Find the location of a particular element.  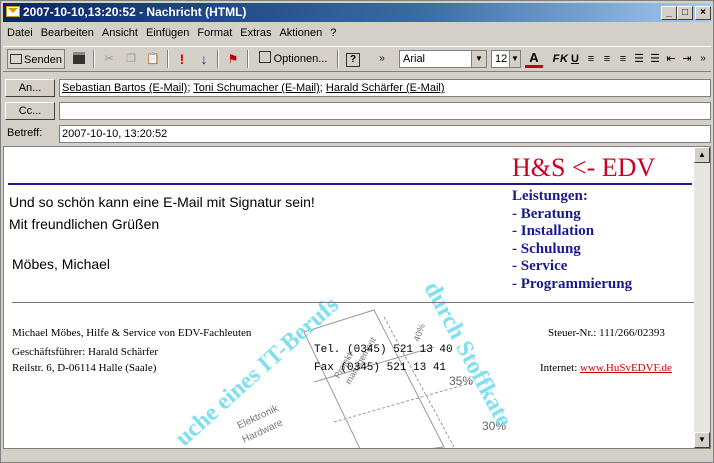

menu-datei: Datei is located at coordinates (20, 33).